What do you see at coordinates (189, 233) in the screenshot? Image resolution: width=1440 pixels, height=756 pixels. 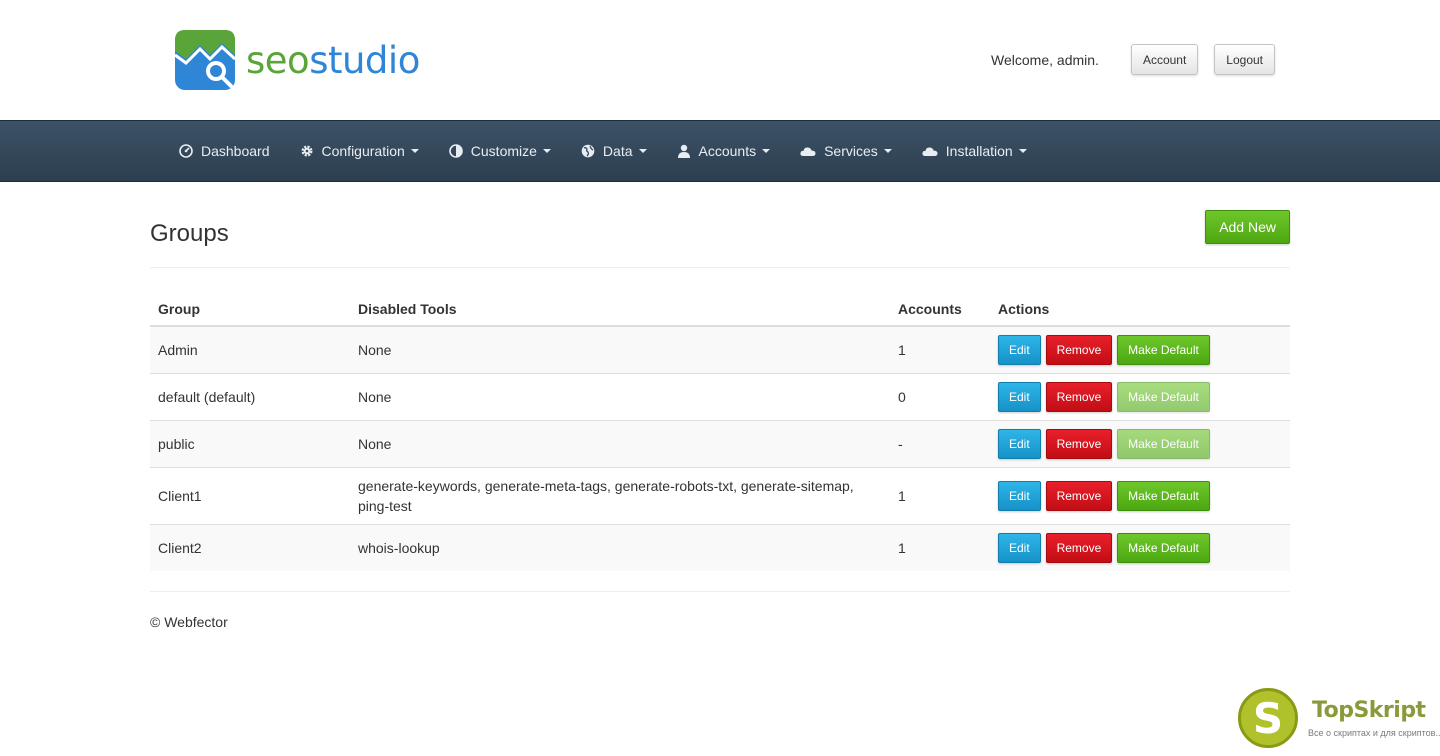 I see `page-title: Groups` at bounding box center [189, 233].